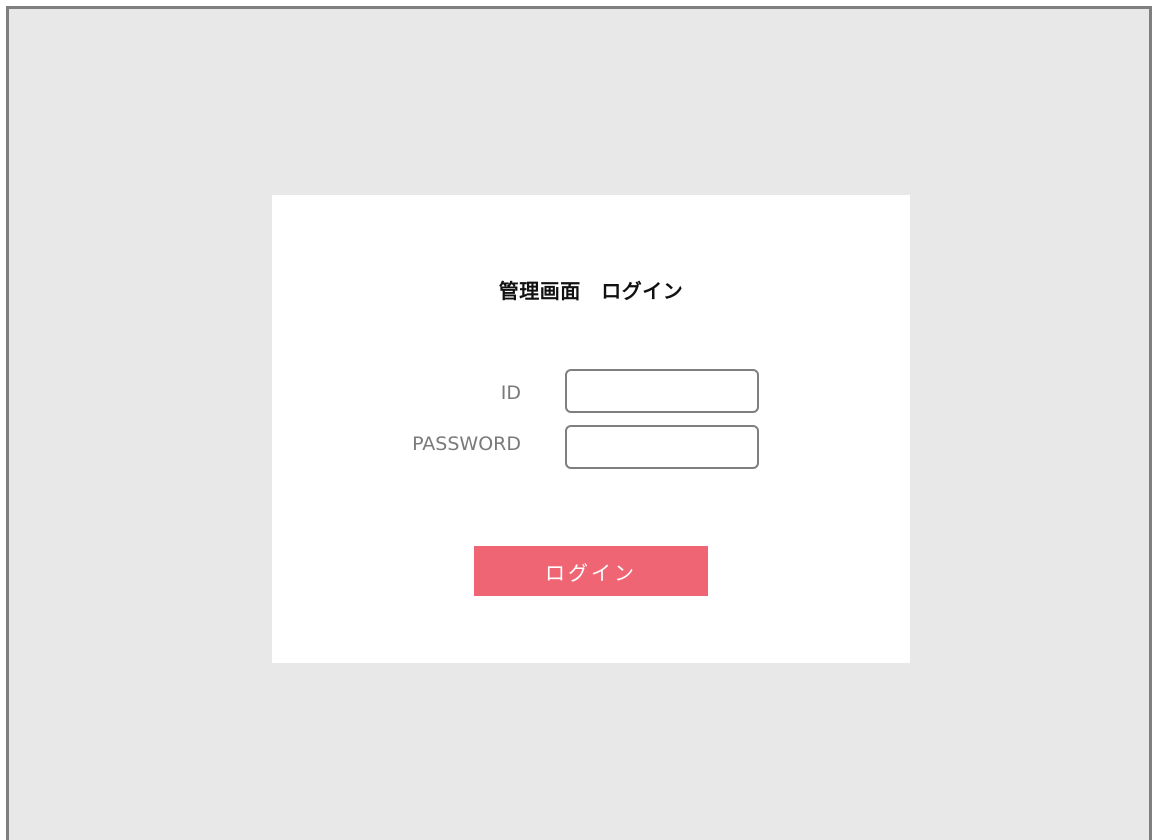  Describe the element at coordinates (466, 444) in the screenshot. I see `password-label: PASSWORD` at that location.